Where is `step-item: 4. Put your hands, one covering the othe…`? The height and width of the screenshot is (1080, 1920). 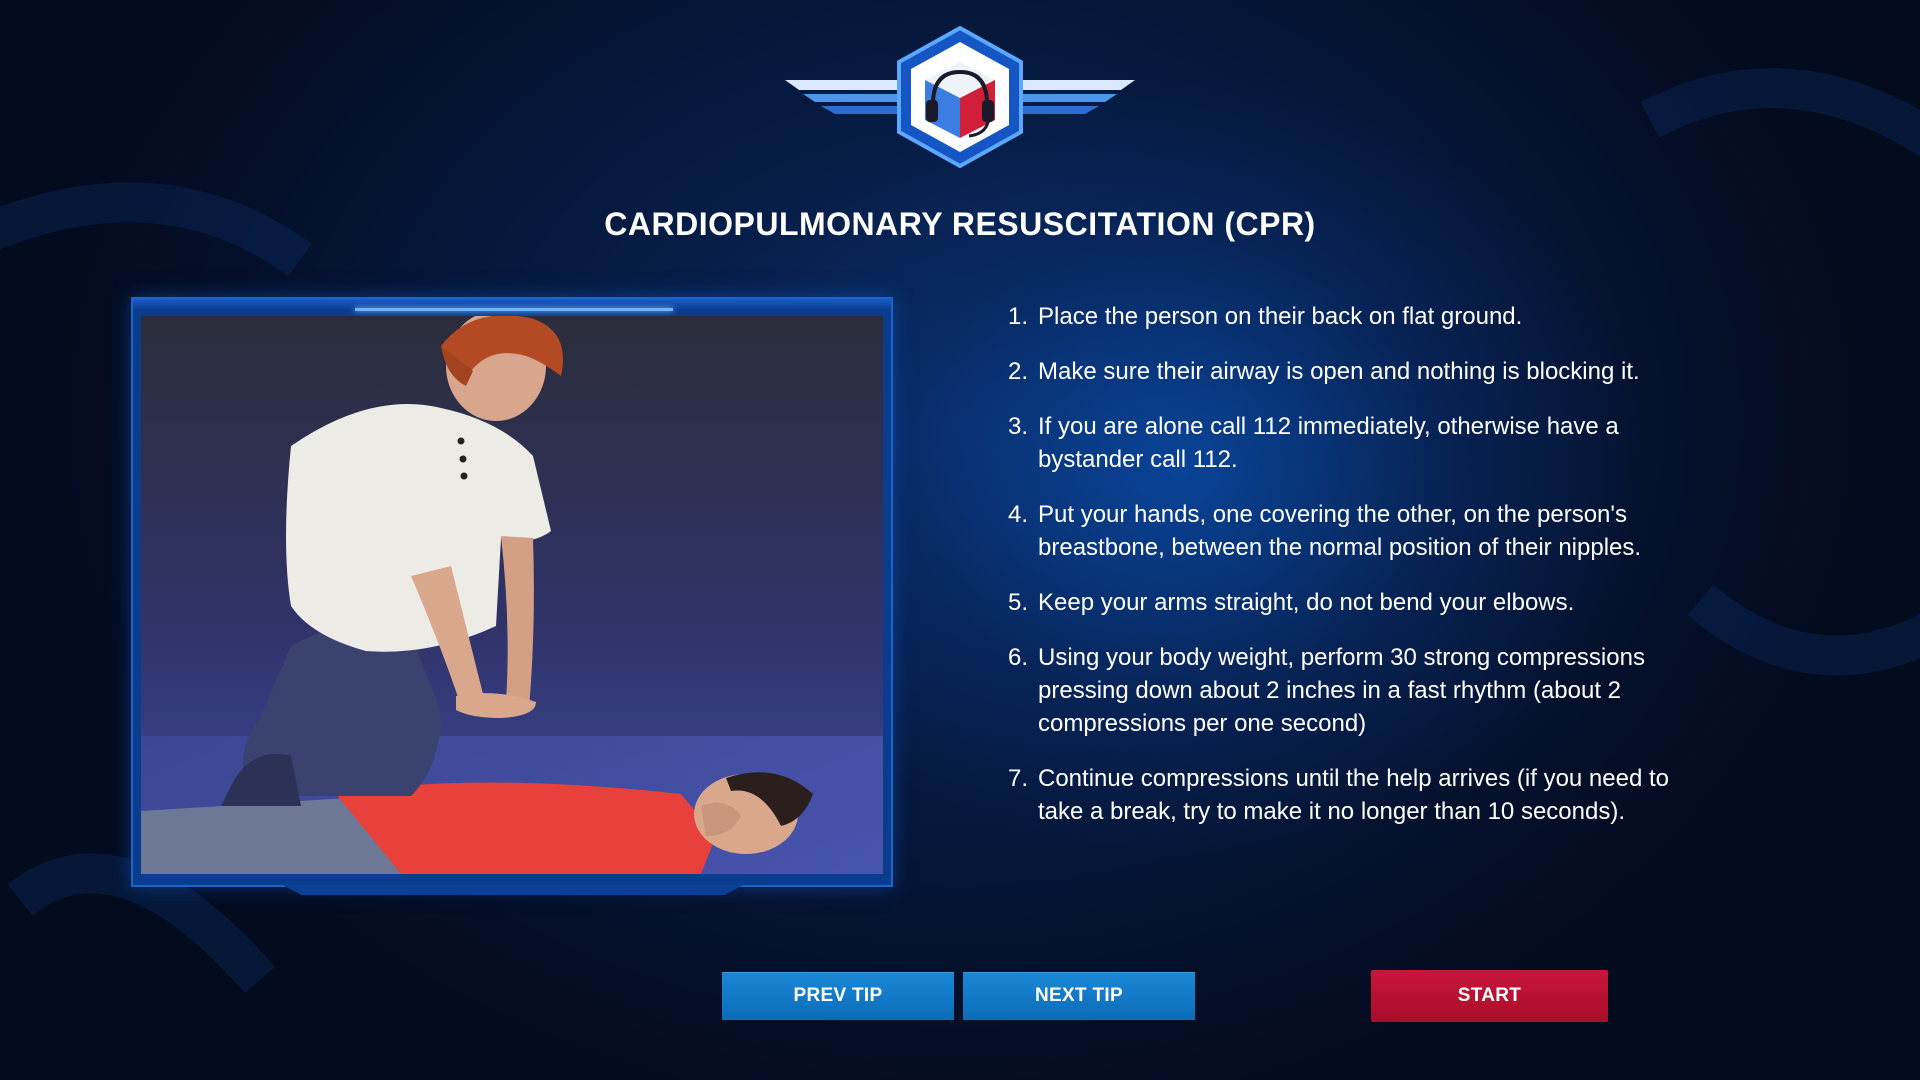 step-item: 4. Put your hands, one covering the othe… is located at coordinates (1360, 531).